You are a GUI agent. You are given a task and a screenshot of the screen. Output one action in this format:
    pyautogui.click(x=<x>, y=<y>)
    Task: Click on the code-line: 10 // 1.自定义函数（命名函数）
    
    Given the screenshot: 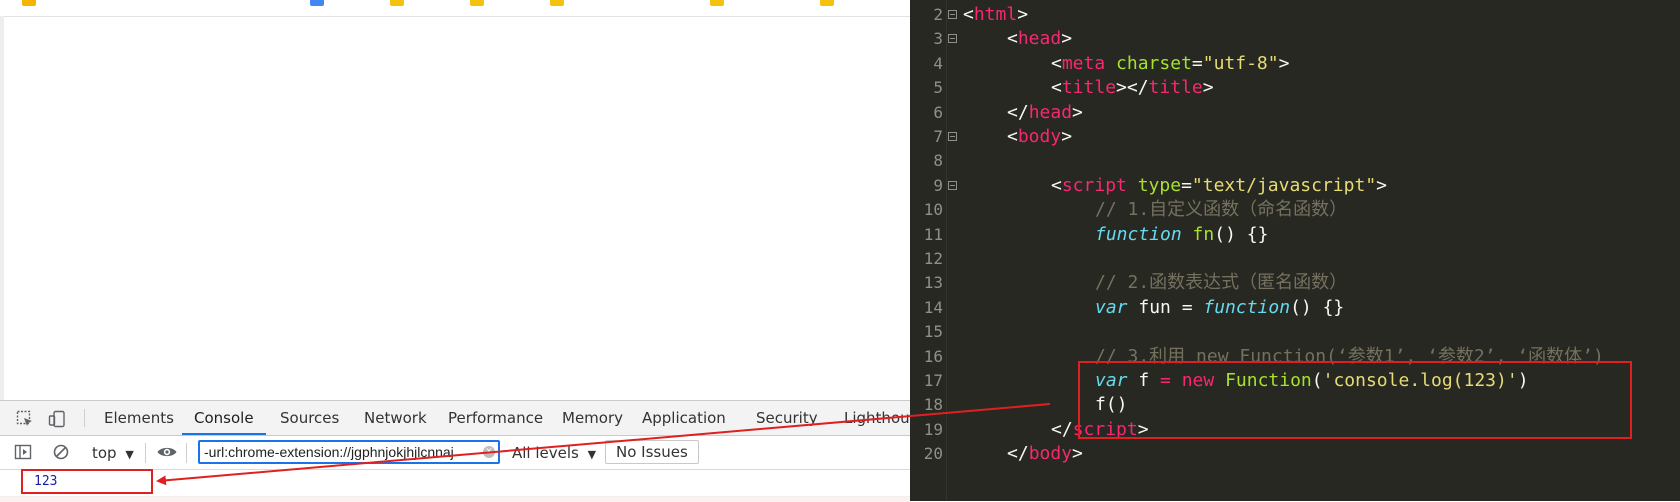 What is the action you would take?
    pyautogui.click(x=1295, y=210)
    